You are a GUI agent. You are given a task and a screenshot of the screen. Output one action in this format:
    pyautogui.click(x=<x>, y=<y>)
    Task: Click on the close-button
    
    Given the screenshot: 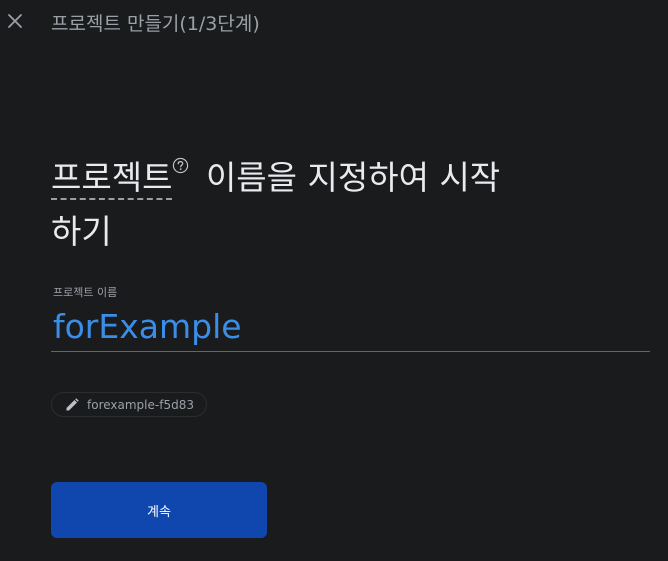 What is the action you would take?
    pyautogui.click(x=15, y=21)
    